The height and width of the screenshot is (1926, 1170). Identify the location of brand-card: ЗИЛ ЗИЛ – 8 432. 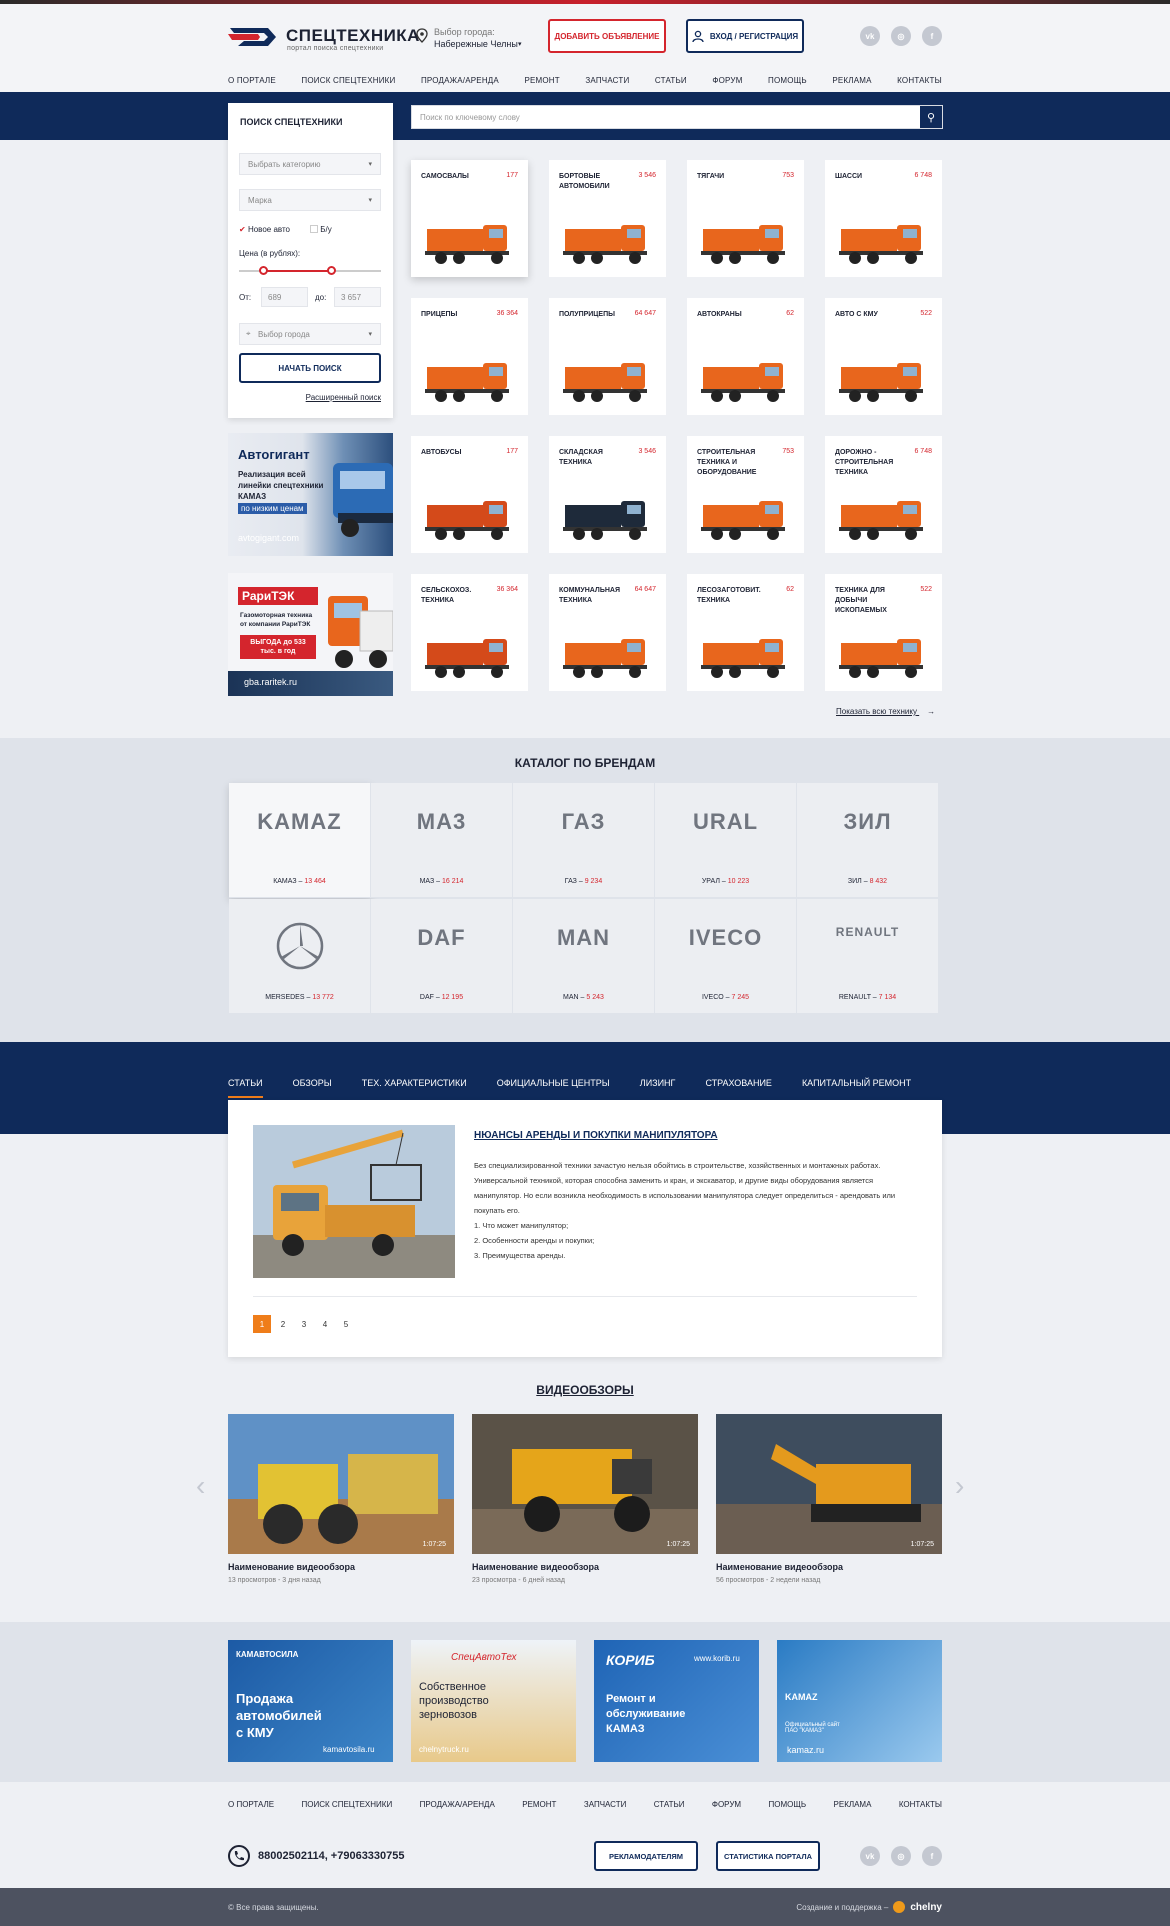
(868, 840).